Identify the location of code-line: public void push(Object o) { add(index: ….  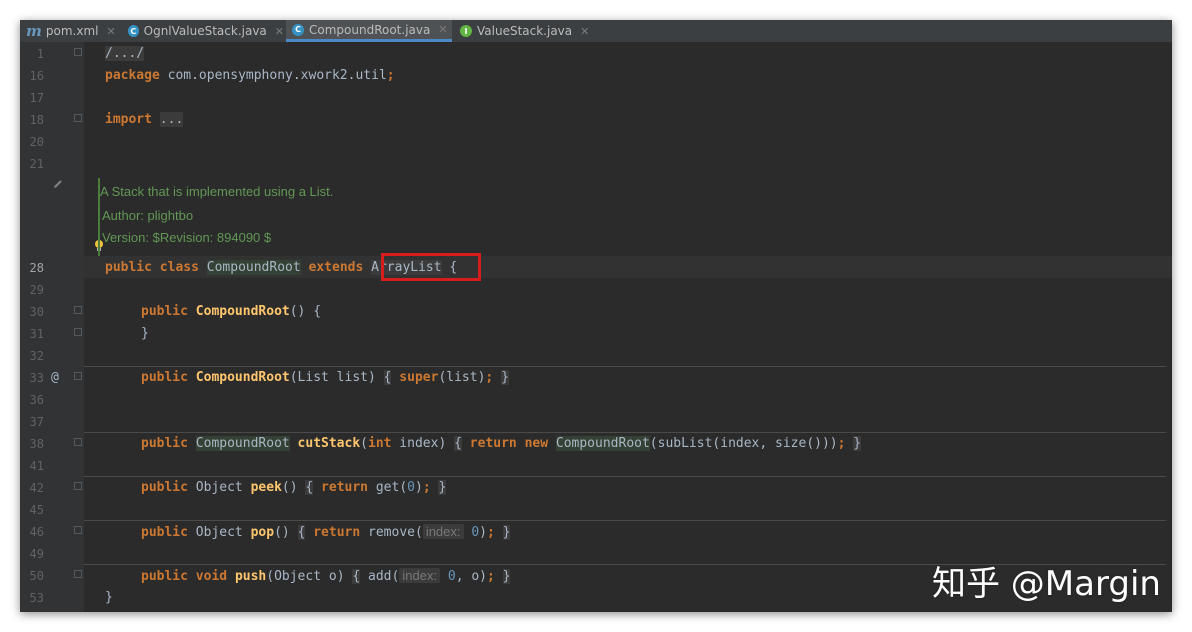
(326, 576).